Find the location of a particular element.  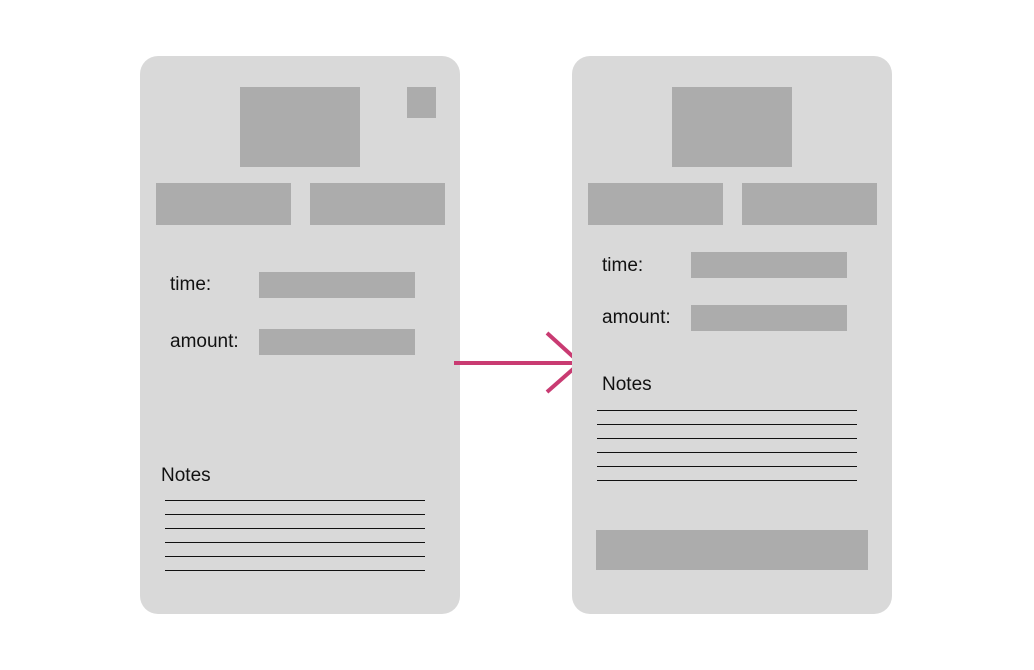

right-bottom-button-placeholder is located at coordinates (732, 550).